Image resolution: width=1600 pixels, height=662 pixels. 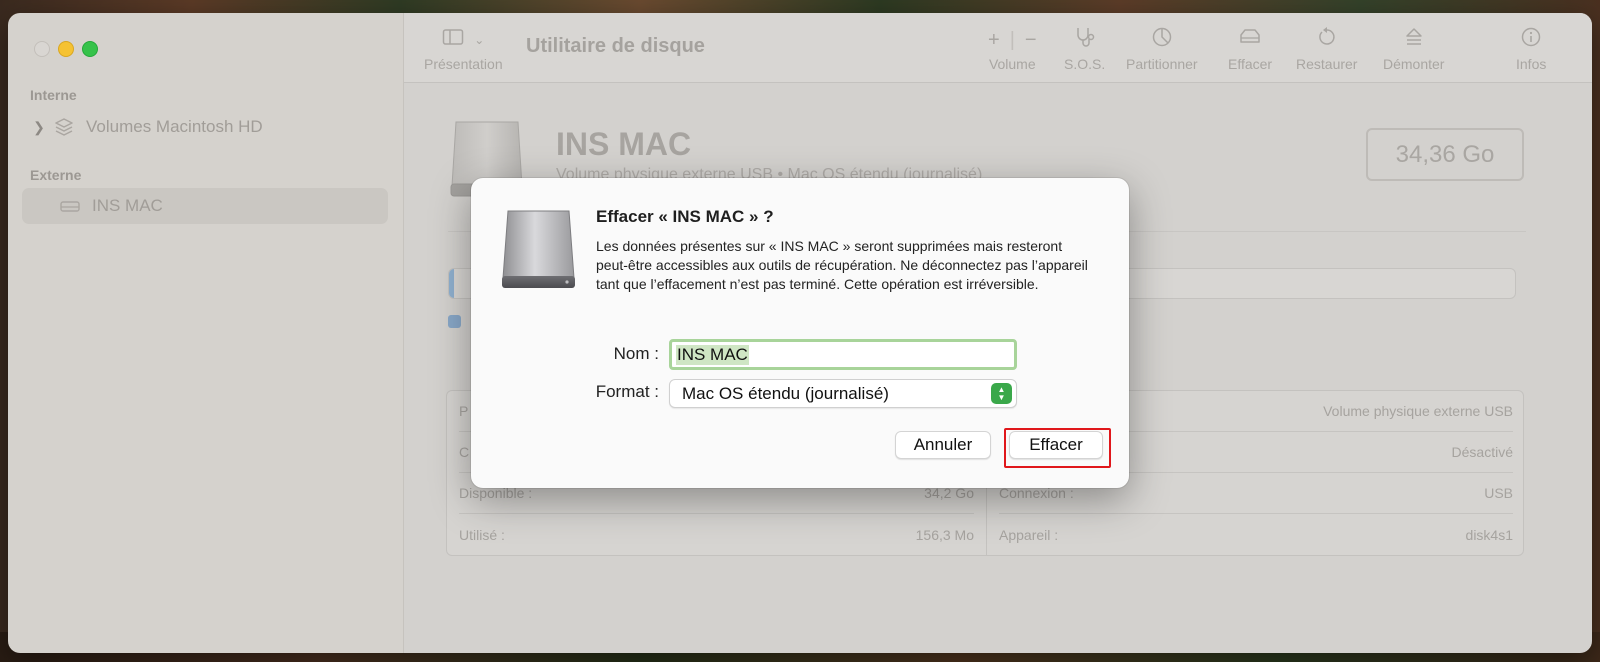 What do you see at coordinates (1029, 534) in the screenshot?
I see `info-label: Appareil :` at bounding box center [1029, 534].